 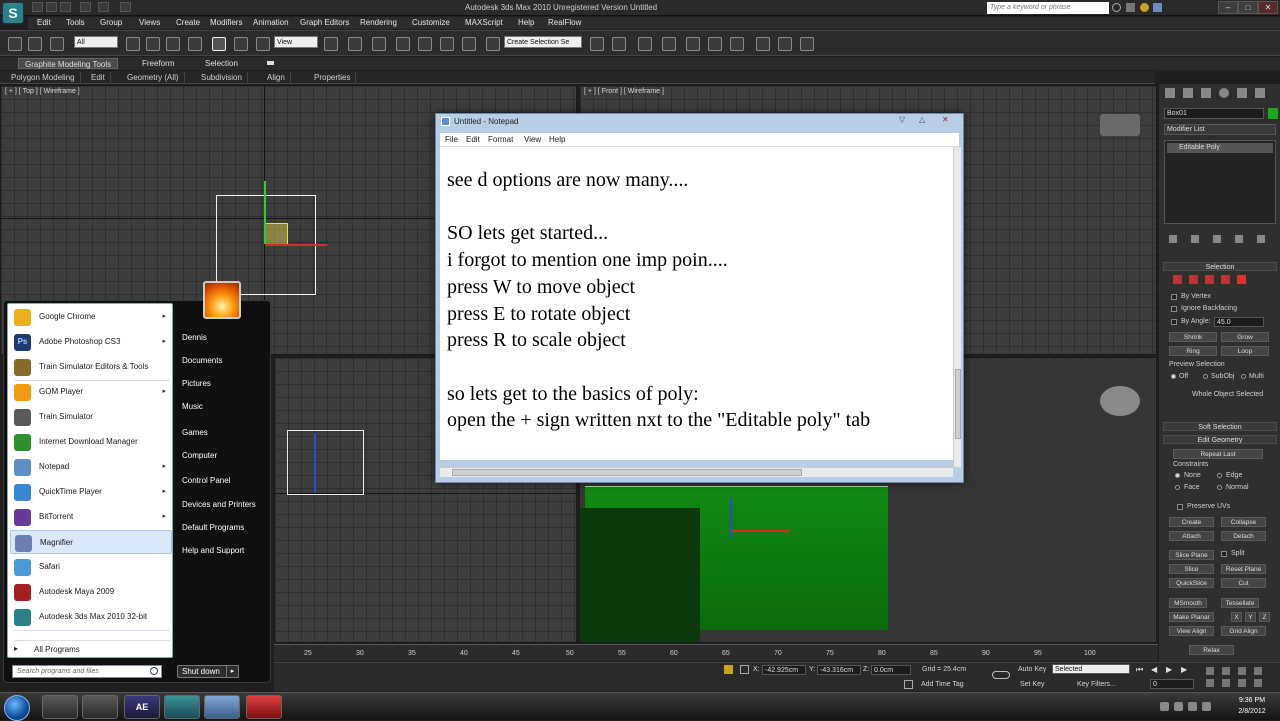 I want to click on start-menu-item: BitTorrent ▸, so click(x=91, y=517).